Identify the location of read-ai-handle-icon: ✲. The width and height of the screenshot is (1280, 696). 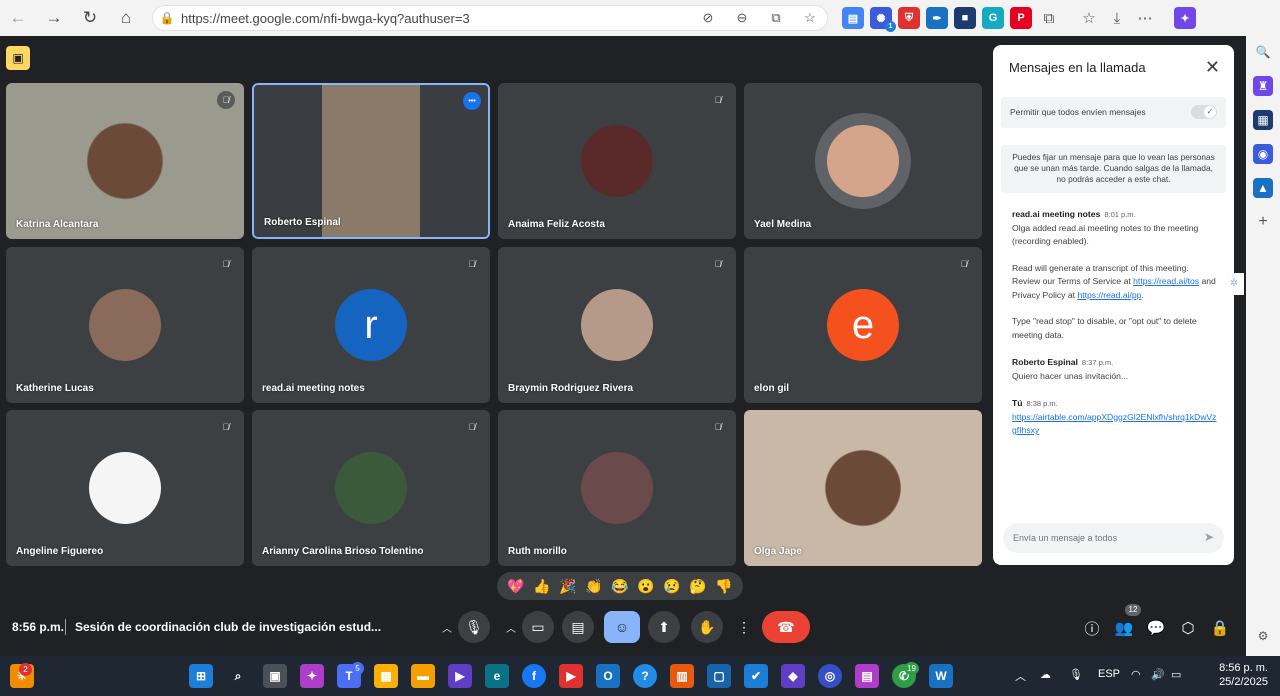
(1234, 284).